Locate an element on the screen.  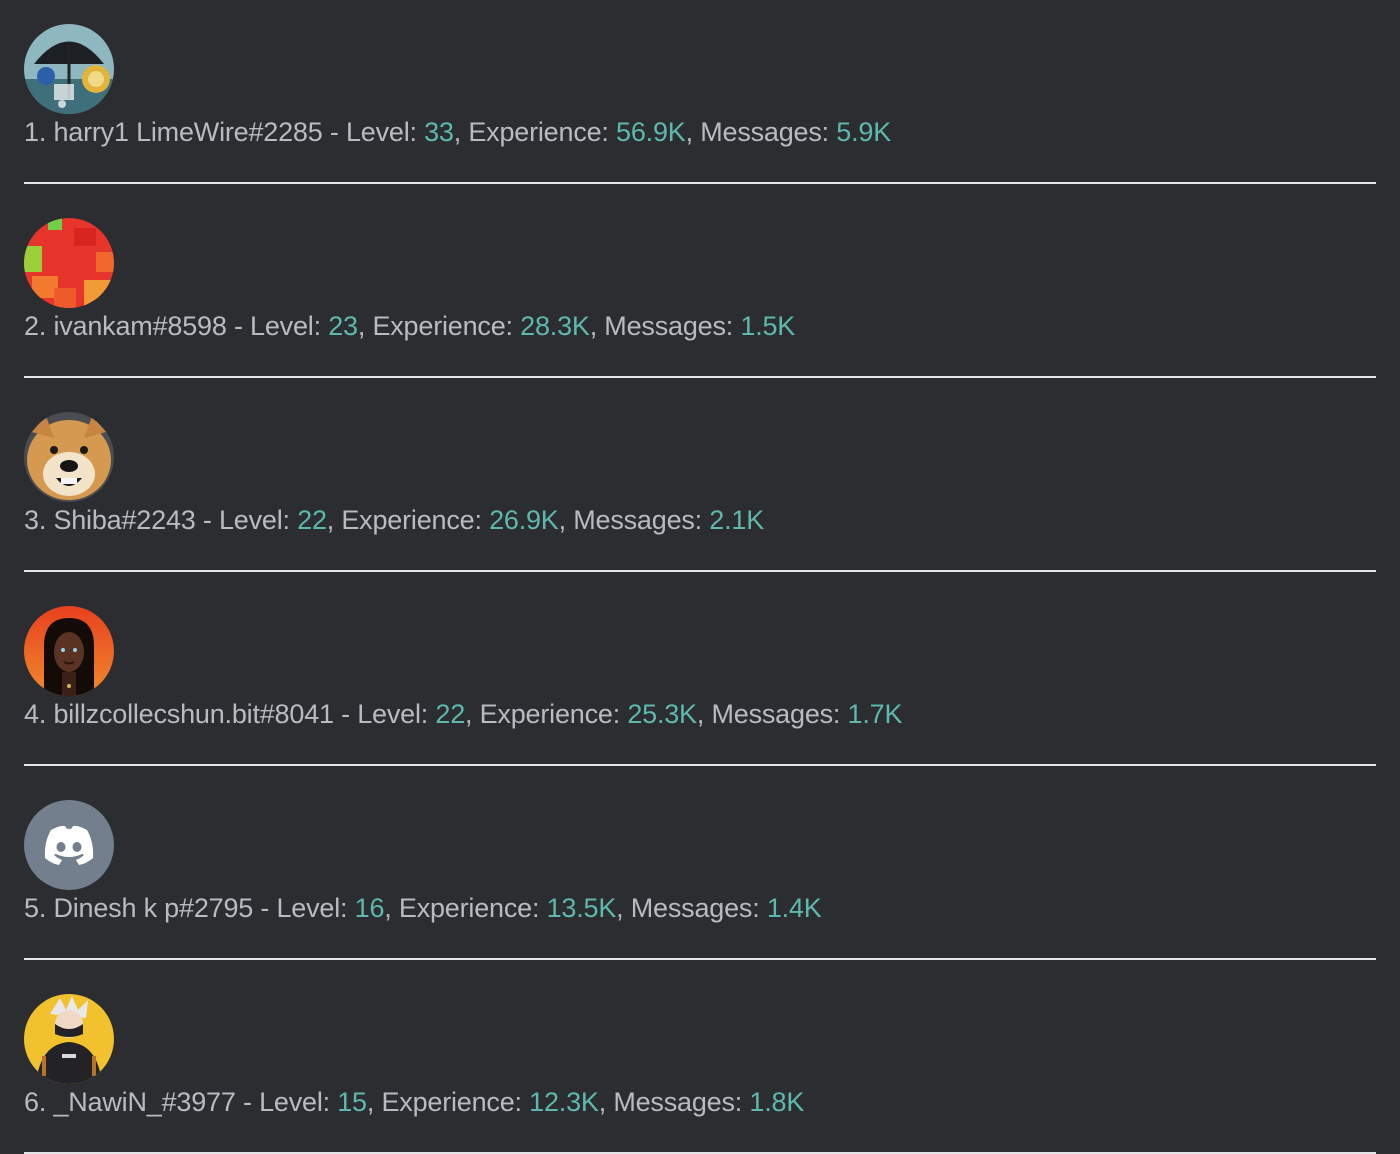
messages-value: 2.1K is located at coordinates (737, 520).